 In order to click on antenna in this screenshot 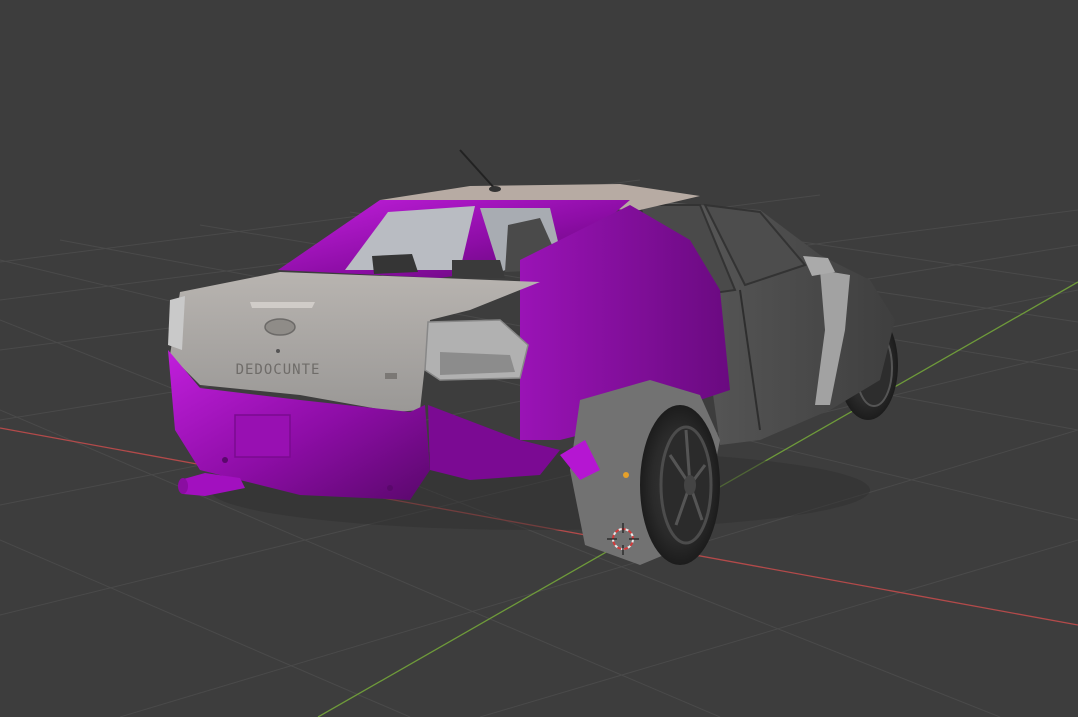, I will do `click(478, 170)`.